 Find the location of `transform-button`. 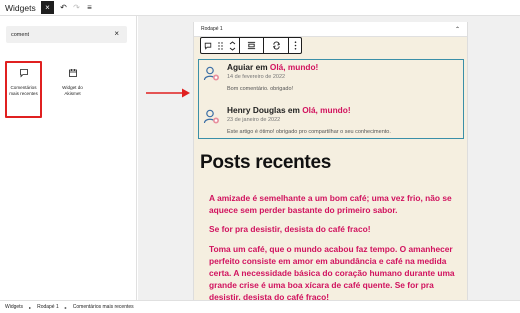

transform-button is located at coordinates (276, 45).